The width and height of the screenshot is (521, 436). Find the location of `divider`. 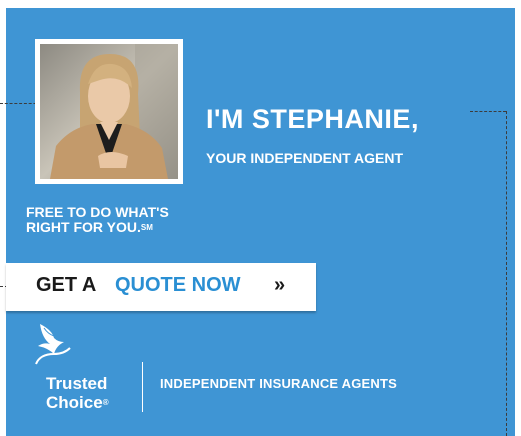

divider is located at coordinates (142, 387).